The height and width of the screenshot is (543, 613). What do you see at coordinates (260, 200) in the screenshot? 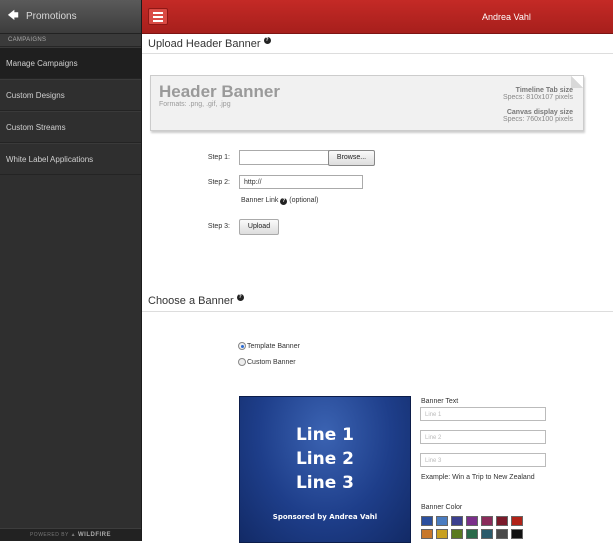
I see `banner-link-text: Banner Link` at bounding box center [260, 200].